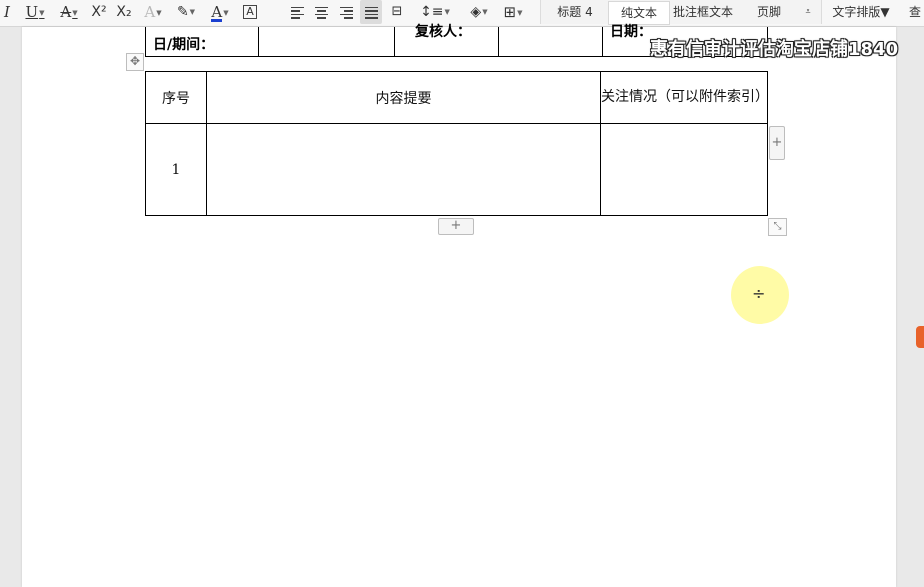 Image resolution: width=924 pixels, height=587 pixels. What do you see at coordinates (759, 293) in the screenshot?
I see `row-resize-cursor-icon: ÷` at bounding box center [759, 293].